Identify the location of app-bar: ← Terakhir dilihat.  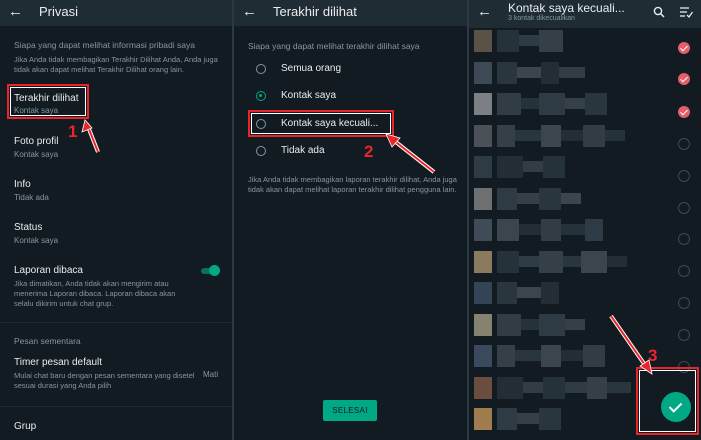
(350, 13).